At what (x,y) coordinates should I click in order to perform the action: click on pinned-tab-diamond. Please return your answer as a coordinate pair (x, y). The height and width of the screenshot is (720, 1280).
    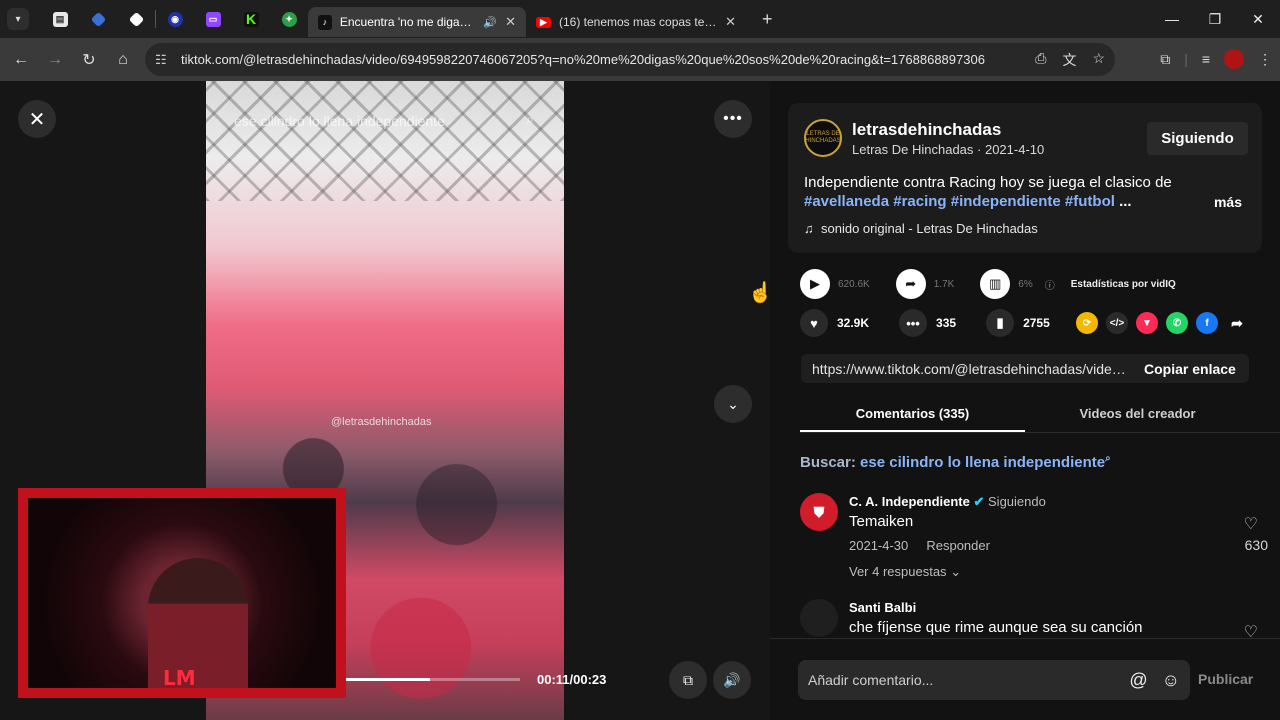
    Looking at the image, I should click on (98, 19).